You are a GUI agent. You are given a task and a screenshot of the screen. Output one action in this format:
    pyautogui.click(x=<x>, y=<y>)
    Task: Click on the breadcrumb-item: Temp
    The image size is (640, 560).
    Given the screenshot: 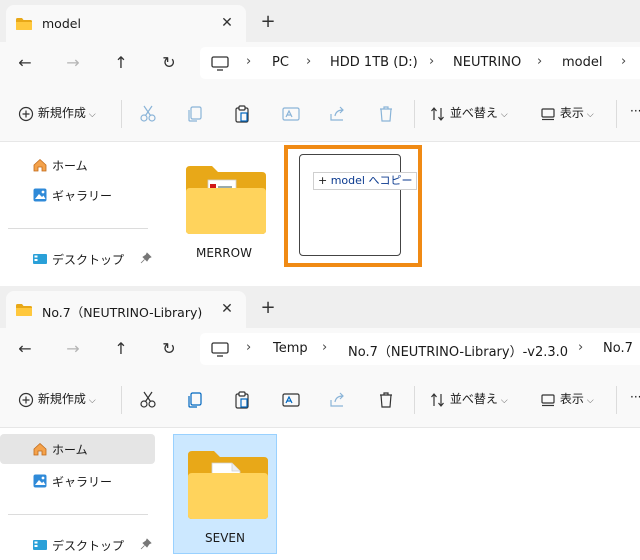 What is the action you would take?
    pyautogui.click(x=290, y=348)
    